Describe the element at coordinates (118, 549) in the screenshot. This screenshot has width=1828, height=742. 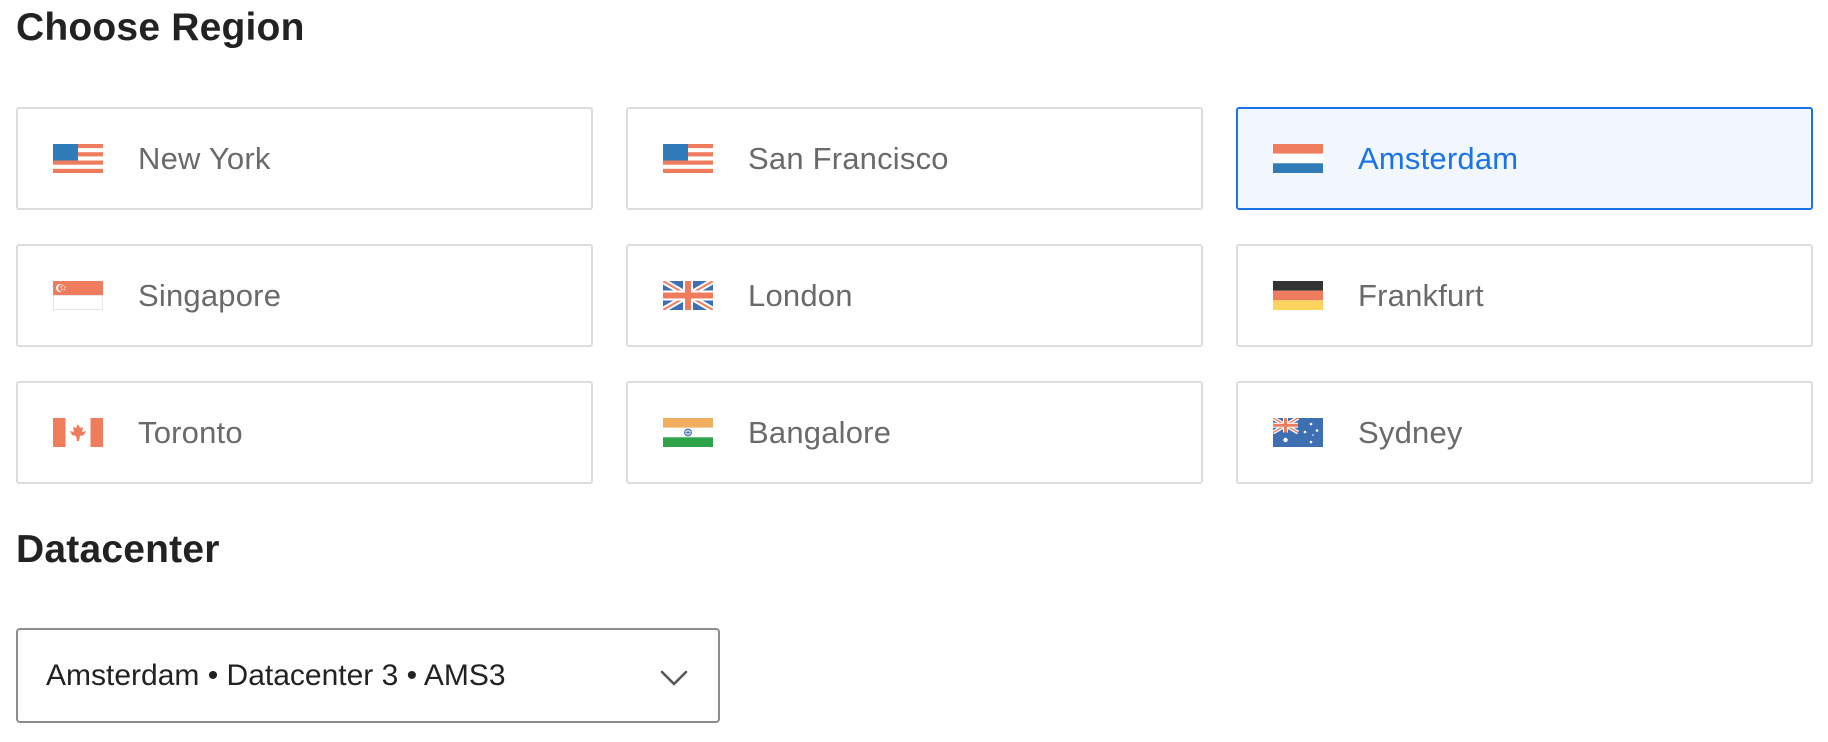
I see `datacenter-heading: Datacenter` at that location.